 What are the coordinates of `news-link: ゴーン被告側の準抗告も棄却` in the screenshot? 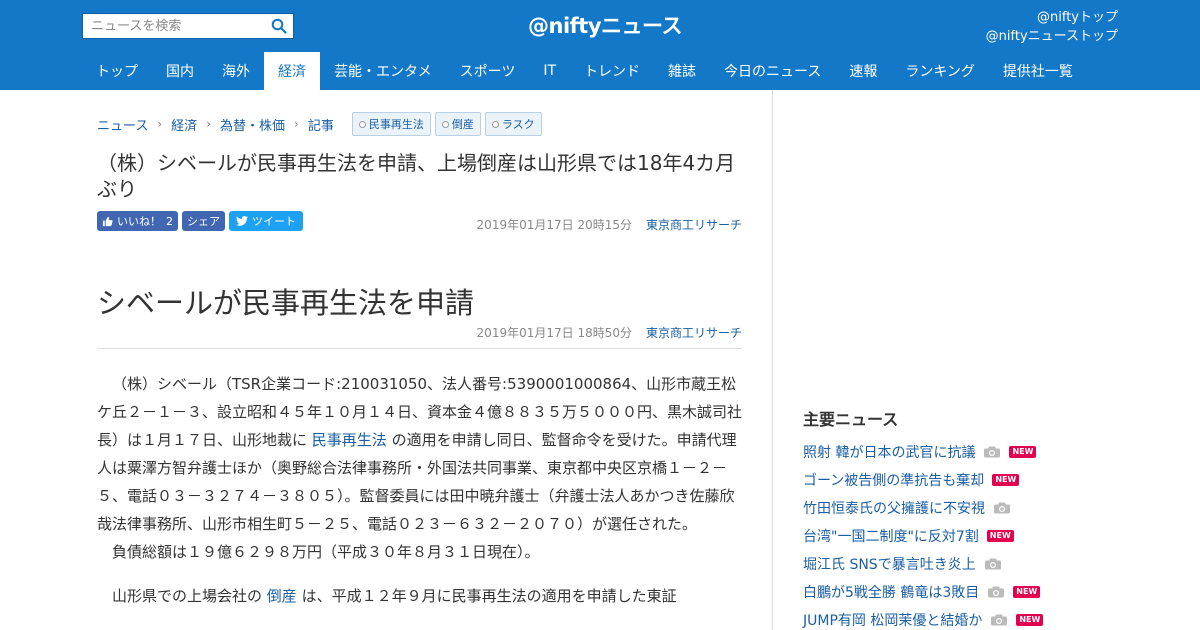 It's located at (893, 480).